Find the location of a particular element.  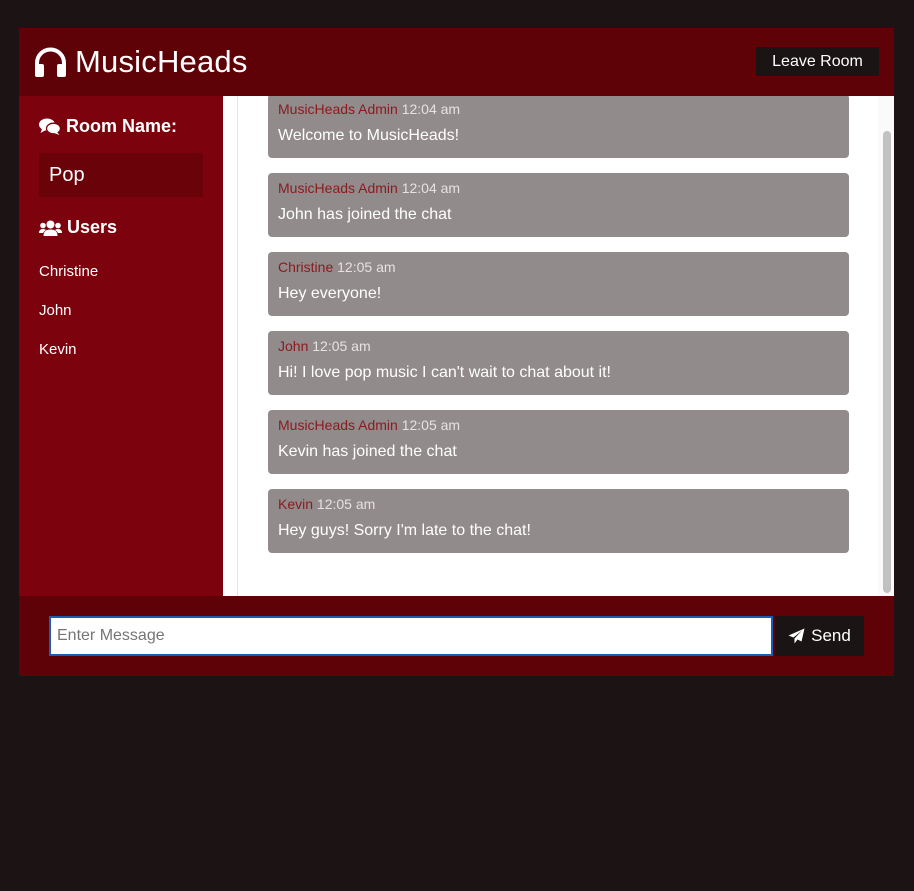

users-icon is located at coordinates (50, 228).